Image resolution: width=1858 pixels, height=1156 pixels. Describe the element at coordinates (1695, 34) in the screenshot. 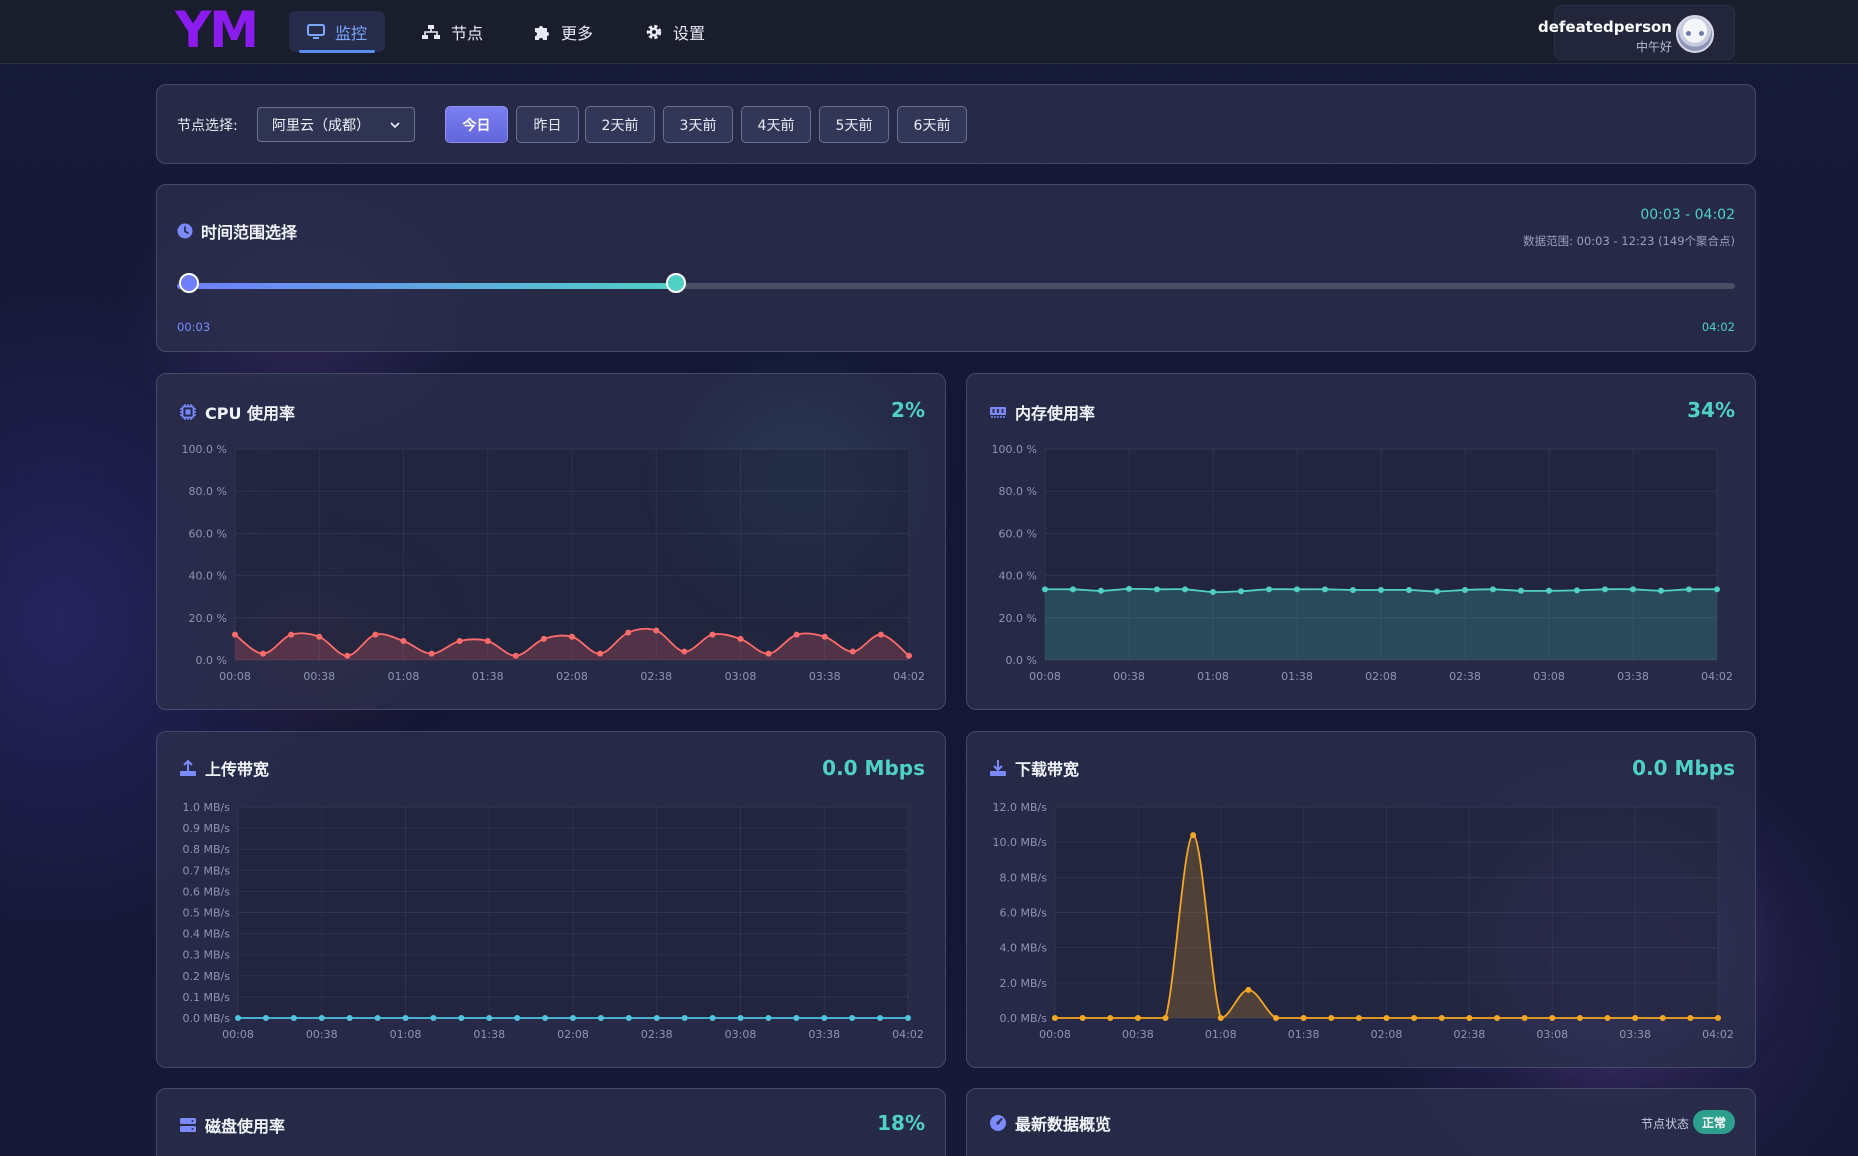

I see `avatar` at that location.